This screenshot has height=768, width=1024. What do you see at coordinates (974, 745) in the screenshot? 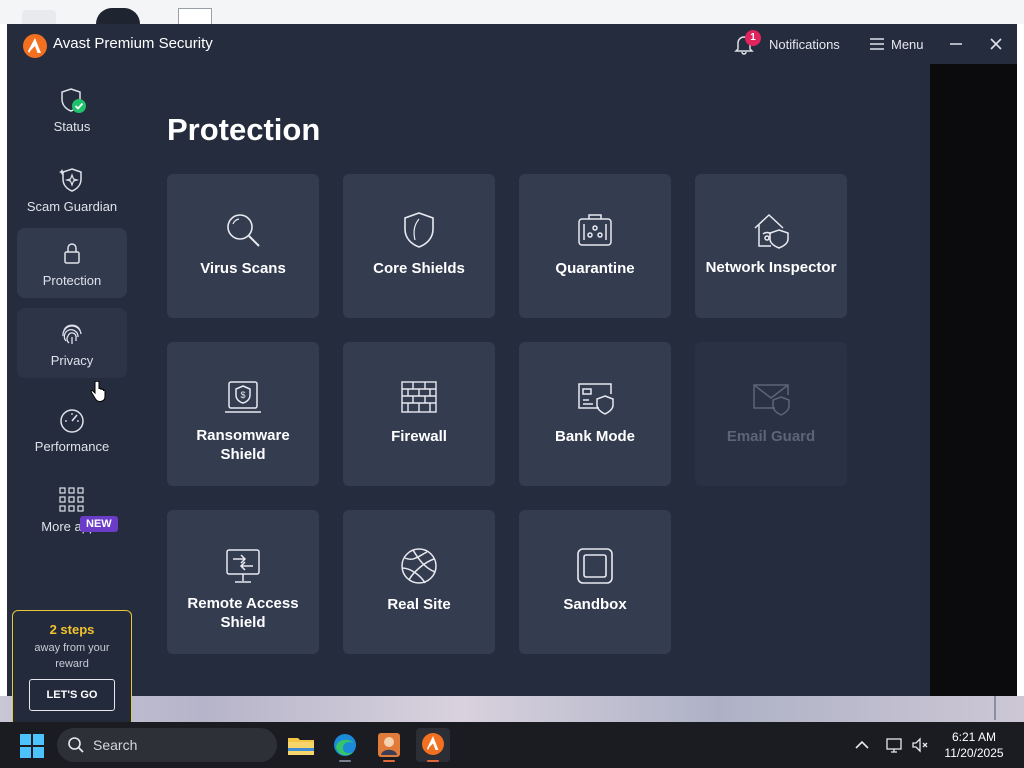
I see `taskbar-clock: 6:21 AM 11/20/2025` at bounding box center [974, 745].